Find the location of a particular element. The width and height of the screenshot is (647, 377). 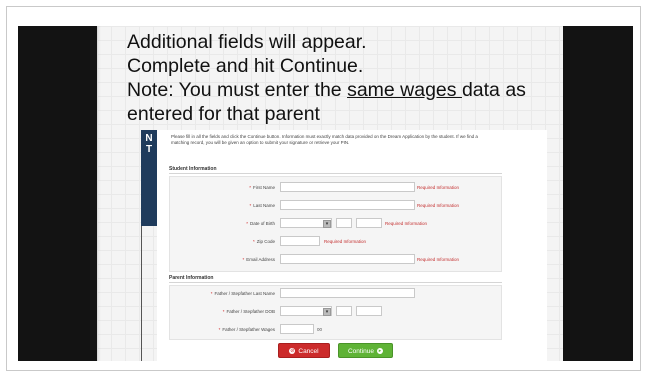

email-address-label: * Email Address is located at coordinates (258, 259).